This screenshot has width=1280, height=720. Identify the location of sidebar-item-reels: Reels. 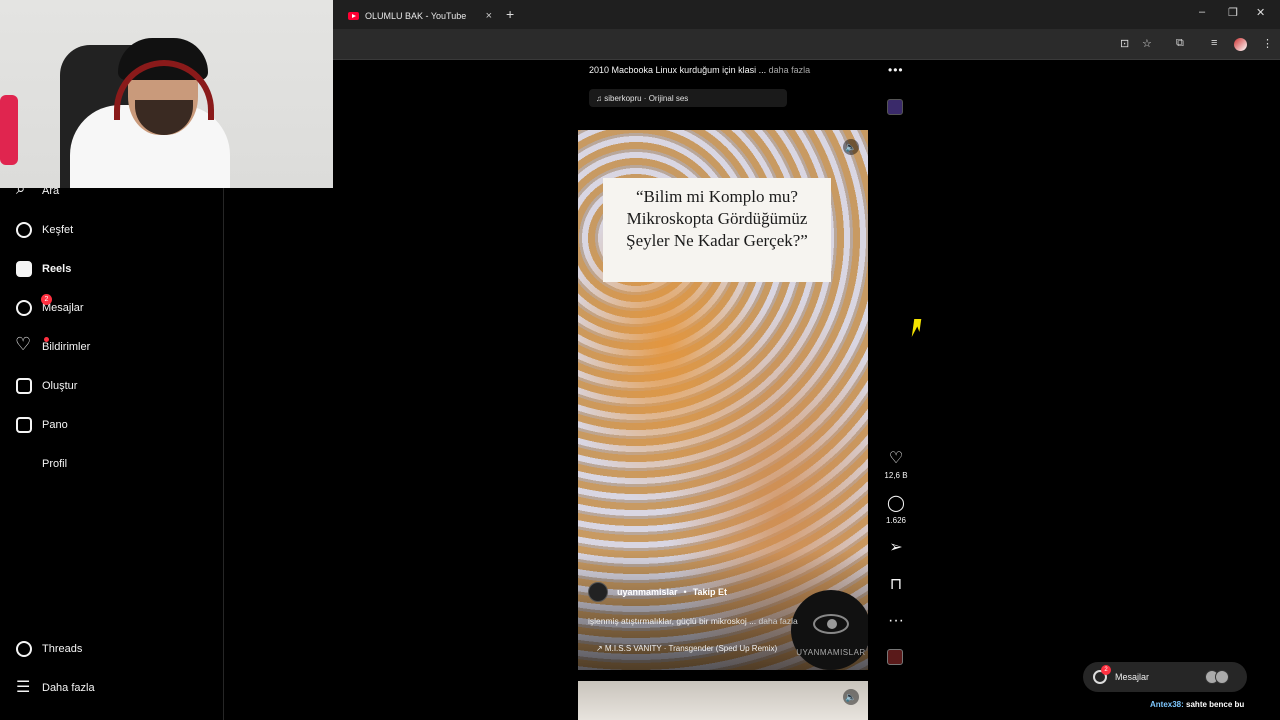
(43, 269).